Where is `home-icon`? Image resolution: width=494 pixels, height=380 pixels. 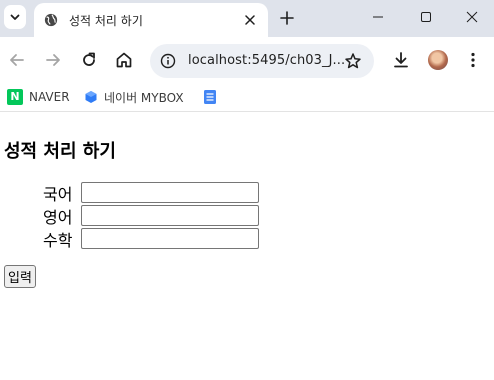
home-icon is located at coordinates (124, 60).